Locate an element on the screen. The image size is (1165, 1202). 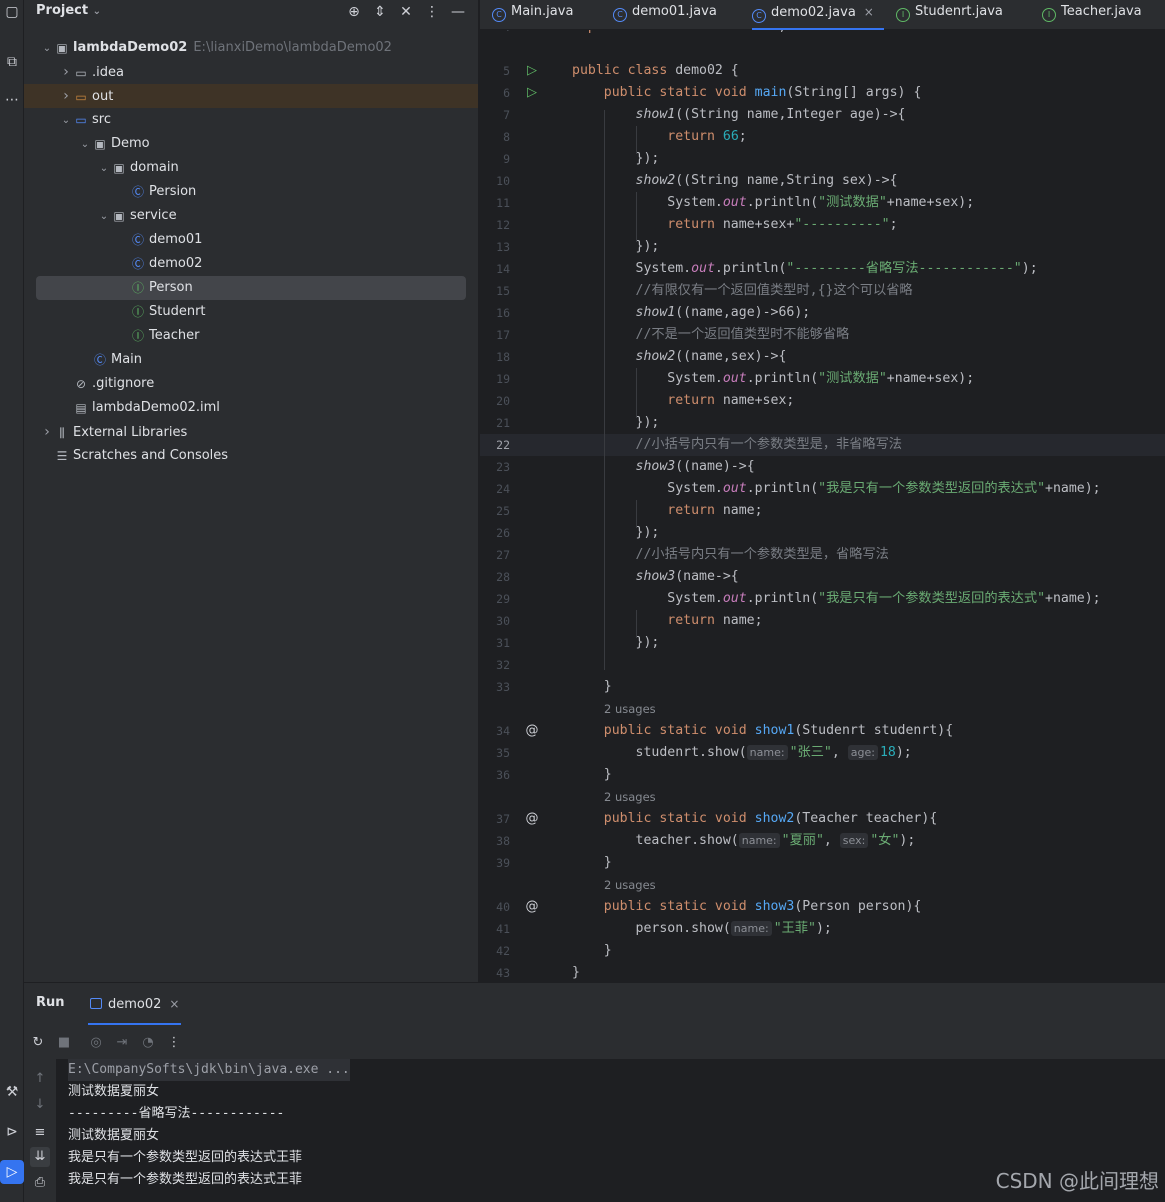
code-line: 33 } is located at coordinates (822, 687).